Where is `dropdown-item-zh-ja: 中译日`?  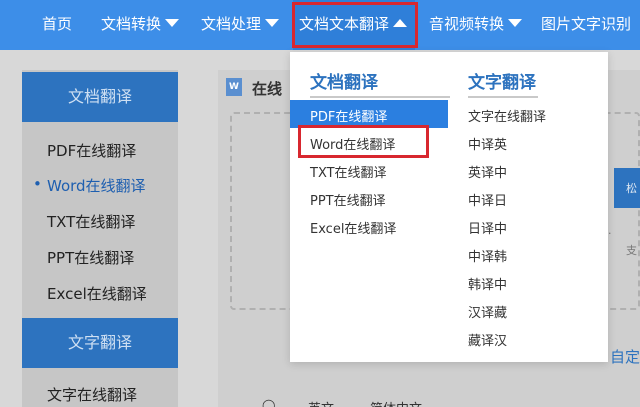
dropdown-item-zh-ja: 中译日 is located at coordinates (487, 199).